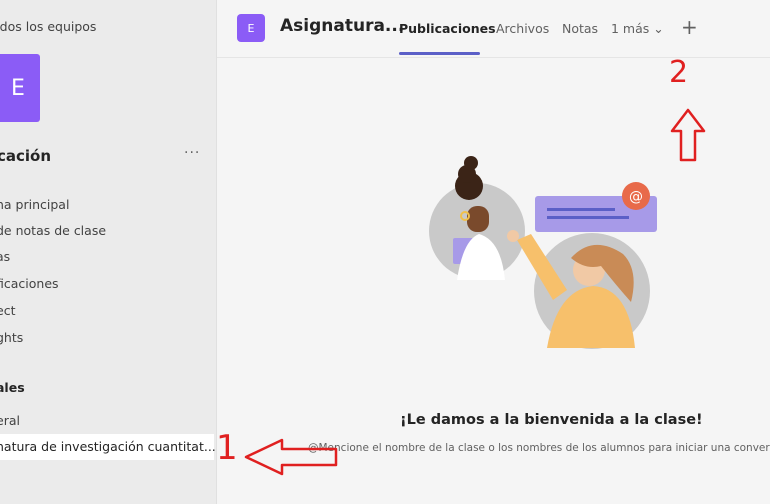 Image resolution: width=770 pixels, height=504 pixels. What do you see at coordinates (5, 256) in the screenshot?
I see `nav-assignments: as` at bounding box center [5, 256].